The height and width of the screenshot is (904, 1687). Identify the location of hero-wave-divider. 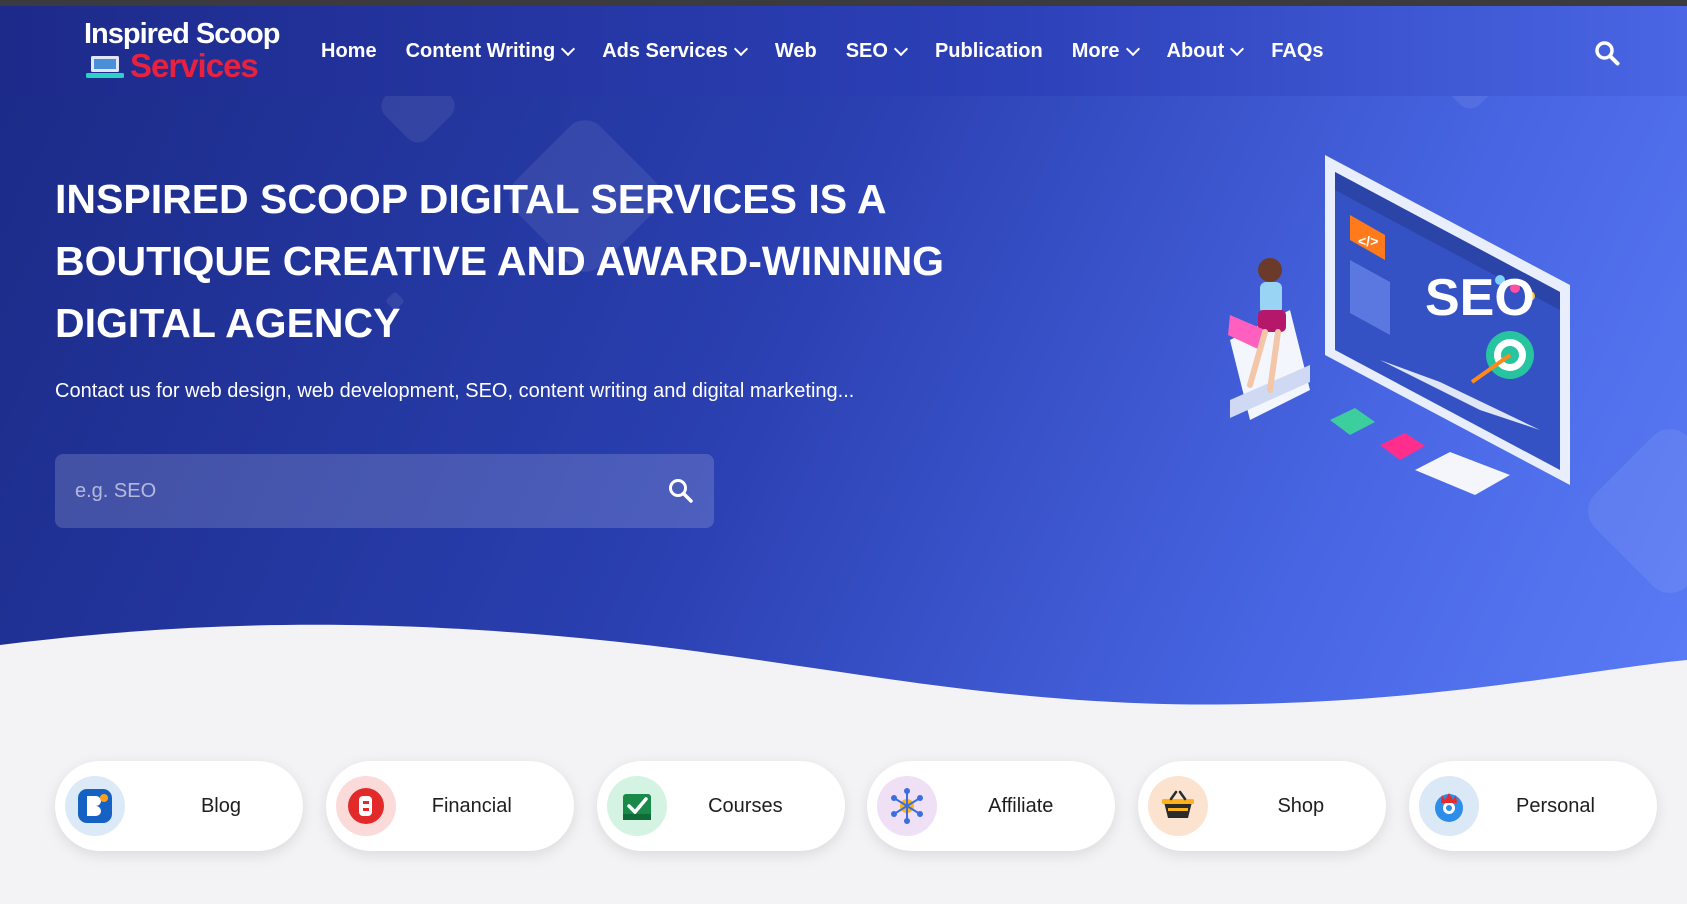
(843, 672).